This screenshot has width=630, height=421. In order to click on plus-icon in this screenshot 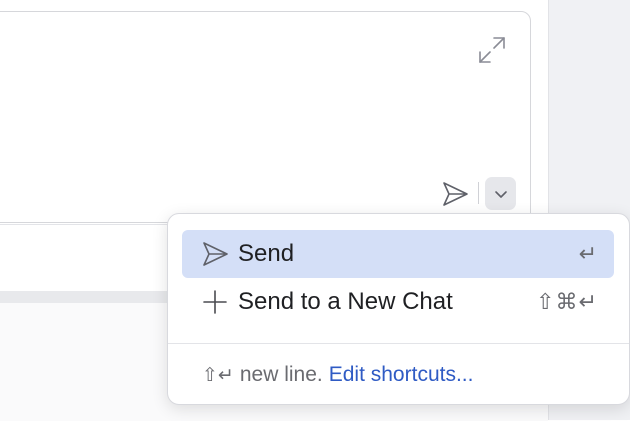, I will do `click(215, 302)`.